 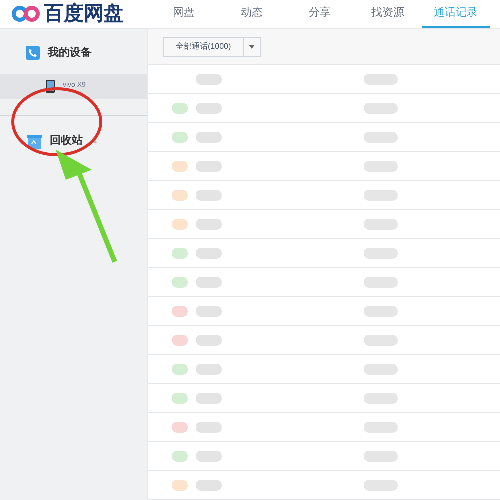 What do you see at coordinates (94, 141) in the screenshot?
I see `caret-up-icon` at bounding box center [94, 141].